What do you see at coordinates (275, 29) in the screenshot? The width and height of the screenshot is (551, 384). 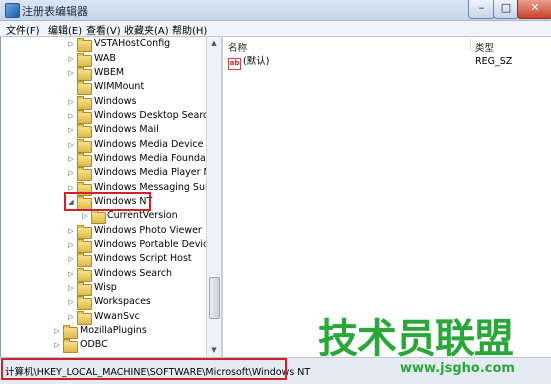 I see `menu-bar: 文件(F) 编辑(E) 查看(V) 收藏夹(A) 帮助(H)` at bounding box center [275, 29].